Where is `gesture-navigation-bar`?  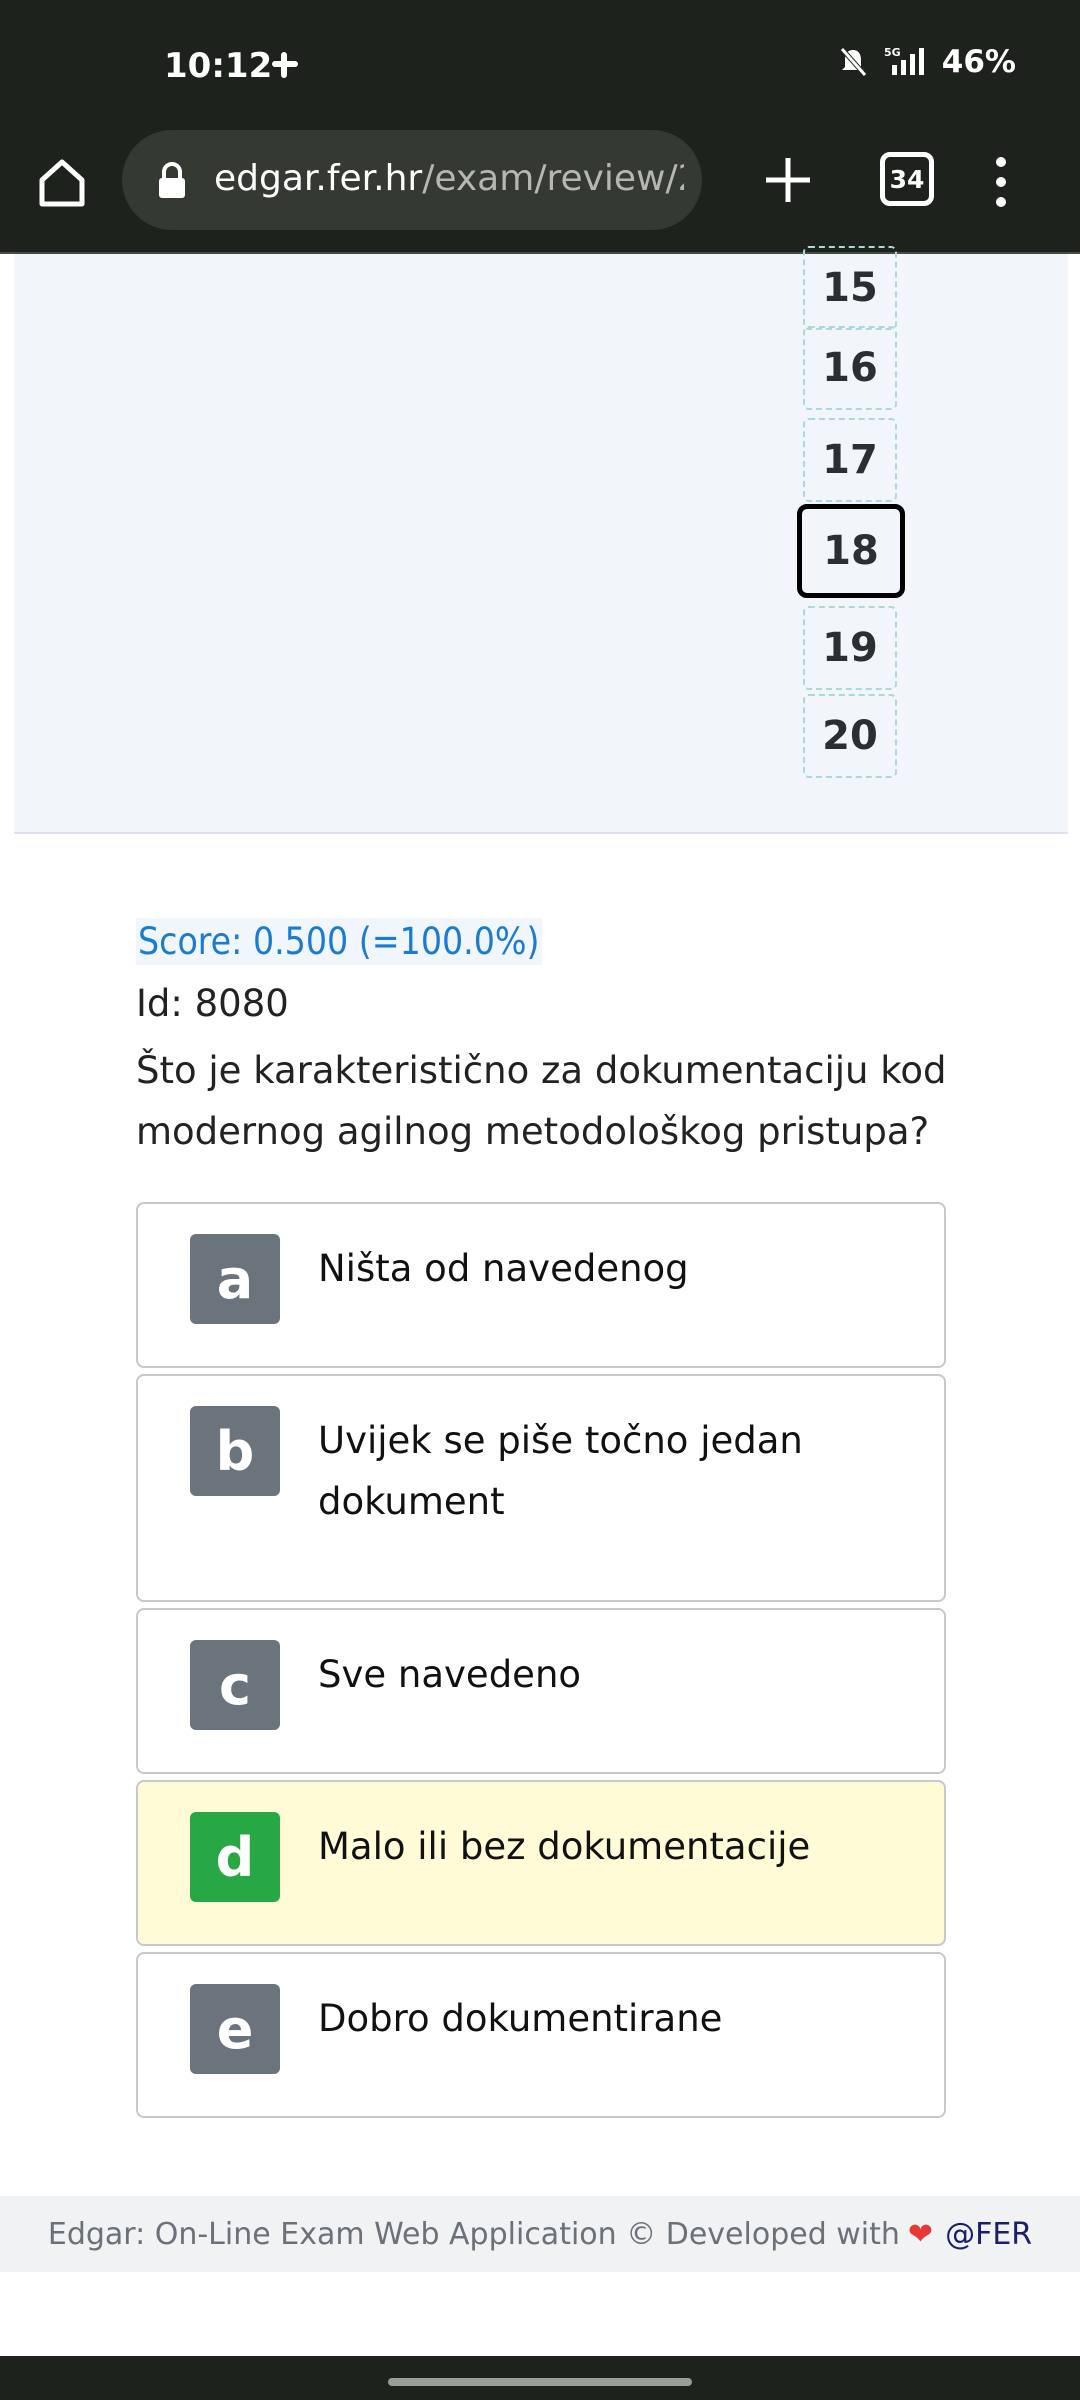
gesture-navigation-bar is located at coordinates (540, 2378).